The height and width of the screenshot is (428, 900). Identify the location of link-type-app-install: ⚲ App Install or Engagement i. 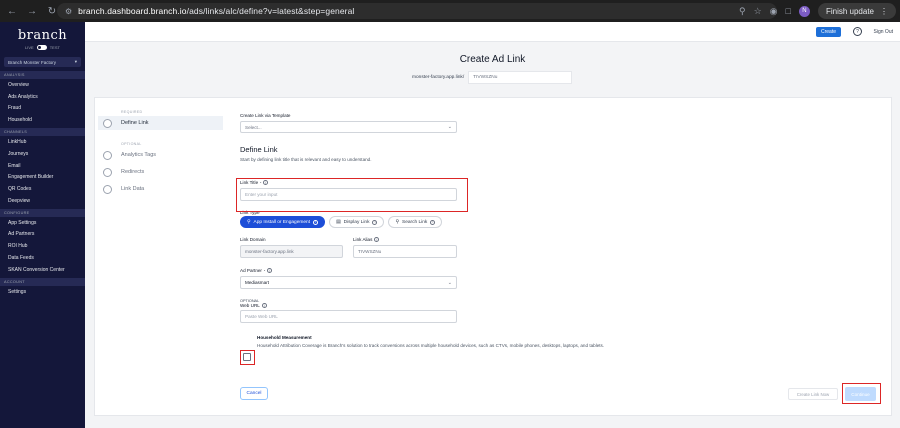
(283, 222).